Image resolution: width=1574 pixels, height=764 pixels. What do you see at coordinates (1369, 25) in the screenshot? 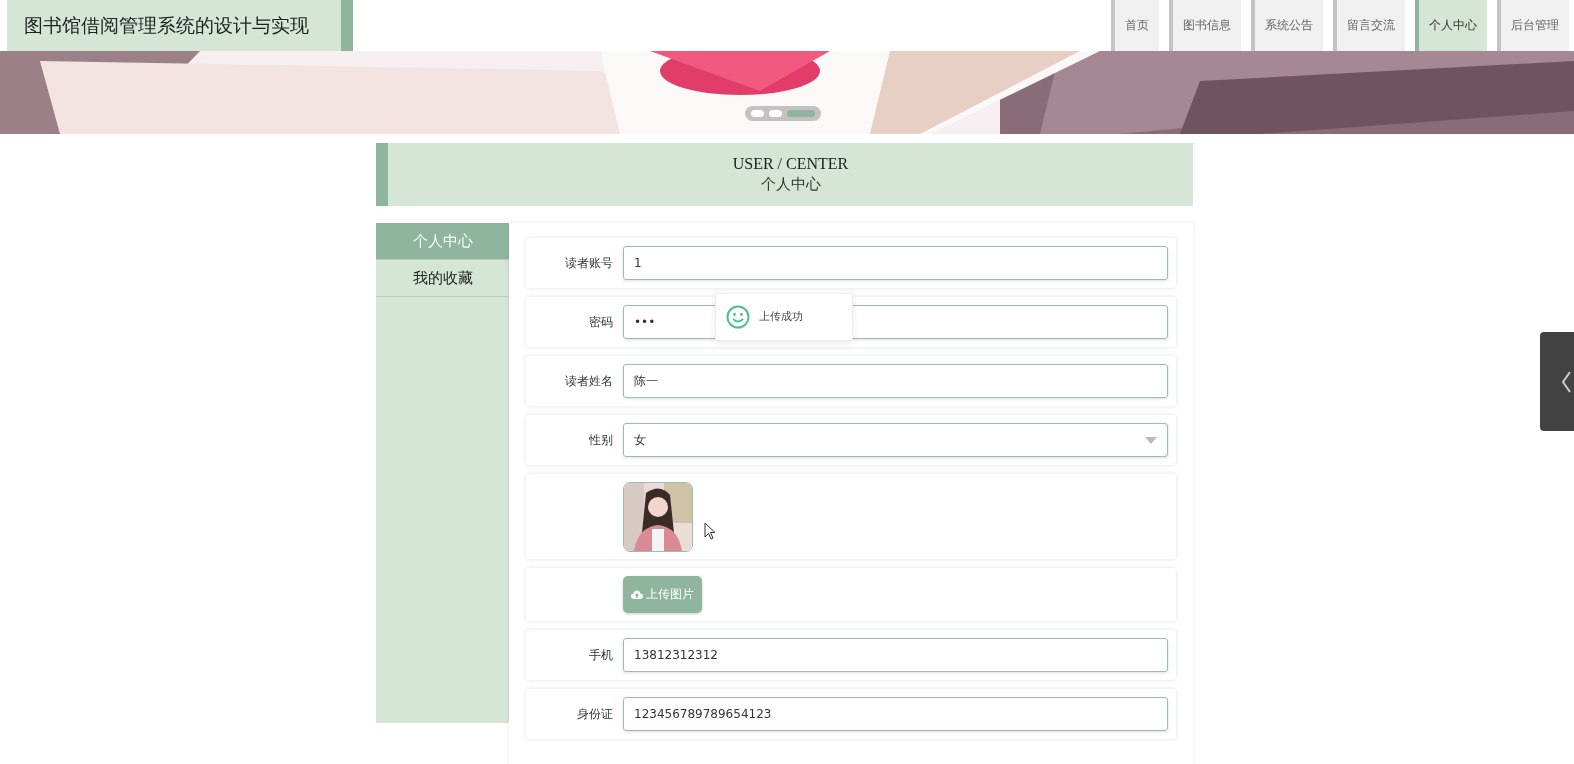
I see `nav-tab: 留言交流` at bounding box center [1369, 25].